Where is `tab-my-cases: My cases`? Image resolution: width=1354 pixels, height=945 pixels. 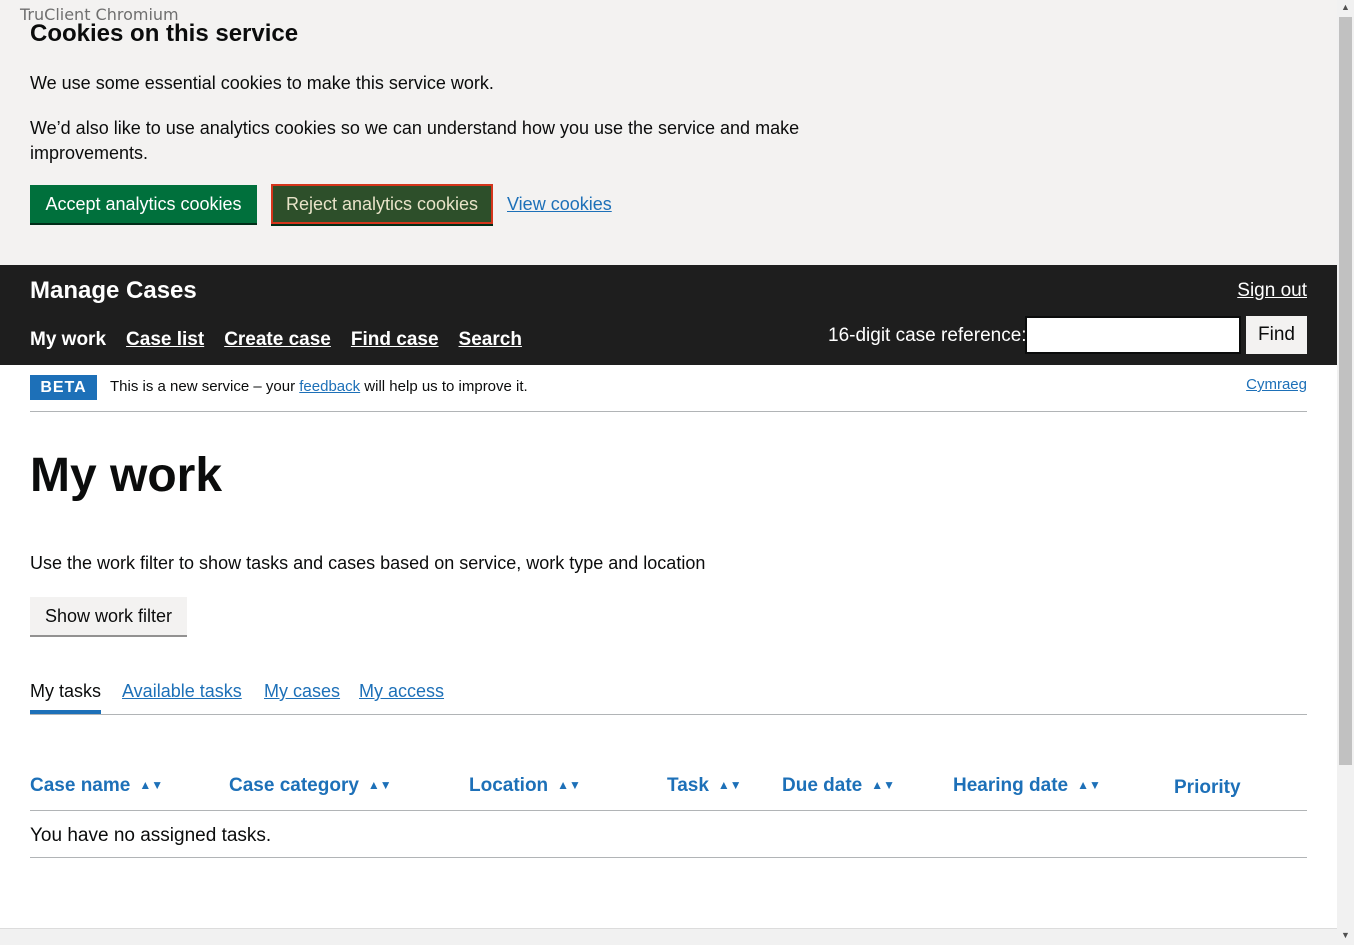
tab-my-cases: My cases is located at coordinates (302, 691).